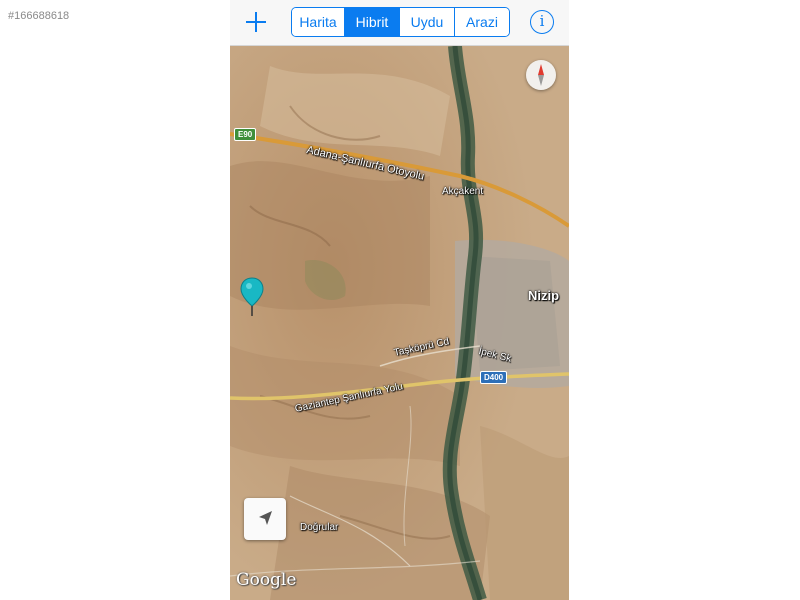 This screenshot has width=800, height=600. I want to click on label-nizip: Nizip, so click(544, 295).